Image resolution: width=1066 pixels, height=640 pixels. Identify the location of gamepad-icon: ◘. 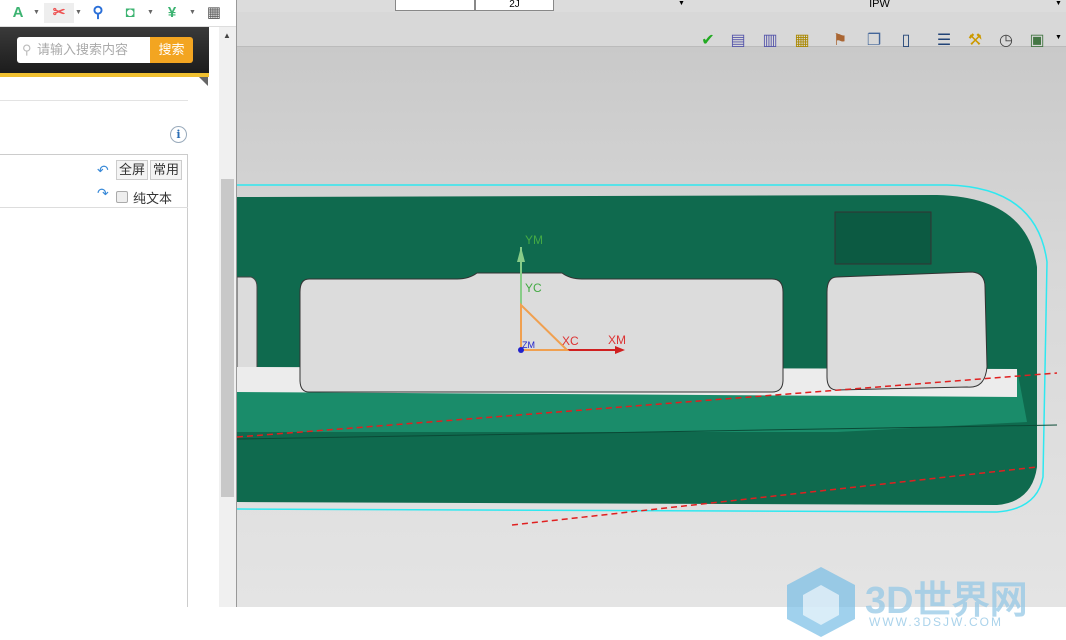
(130, 13).